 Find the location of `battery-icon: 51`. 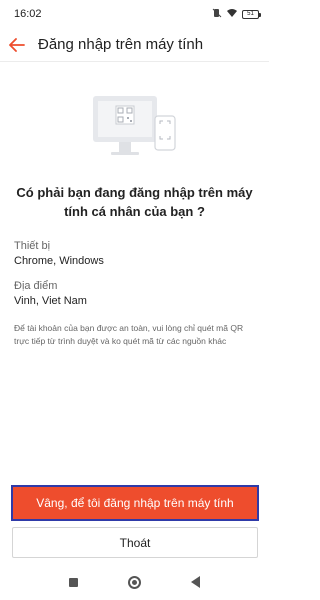

battery-icon: 51 is located at coordinates (251, 14).